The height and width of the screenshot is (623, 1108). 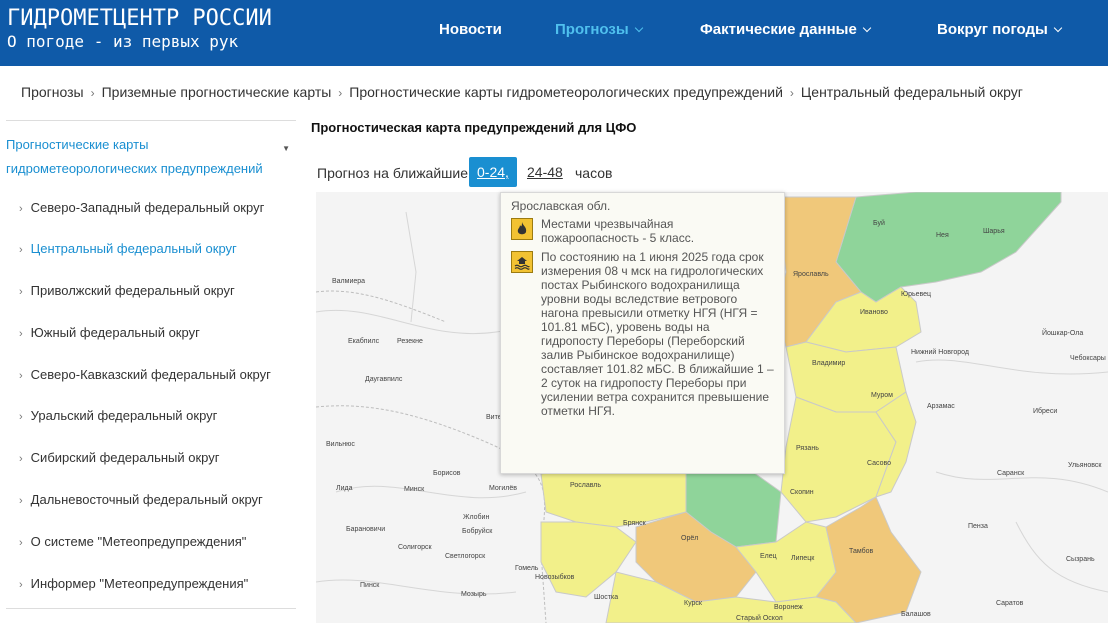 What do you see at coordinates (1080, 559) in the screenshot?
I see `city-label: Сызрань` at bounding box center [1080, 559].